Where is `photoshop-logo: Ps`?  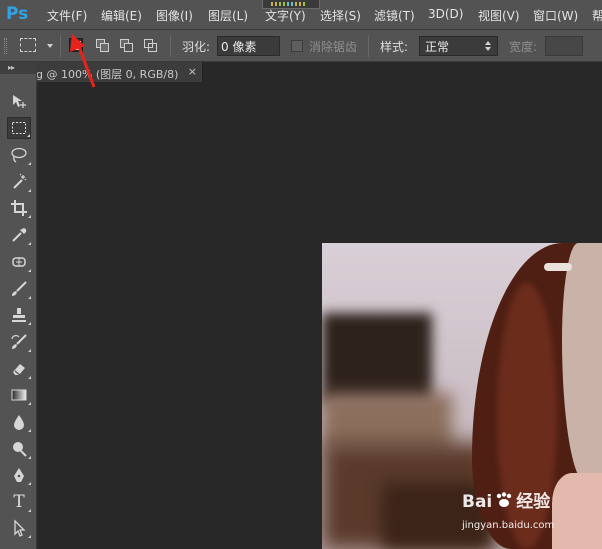 photoshop-logo: Ps is located at coordinates (17, 14).